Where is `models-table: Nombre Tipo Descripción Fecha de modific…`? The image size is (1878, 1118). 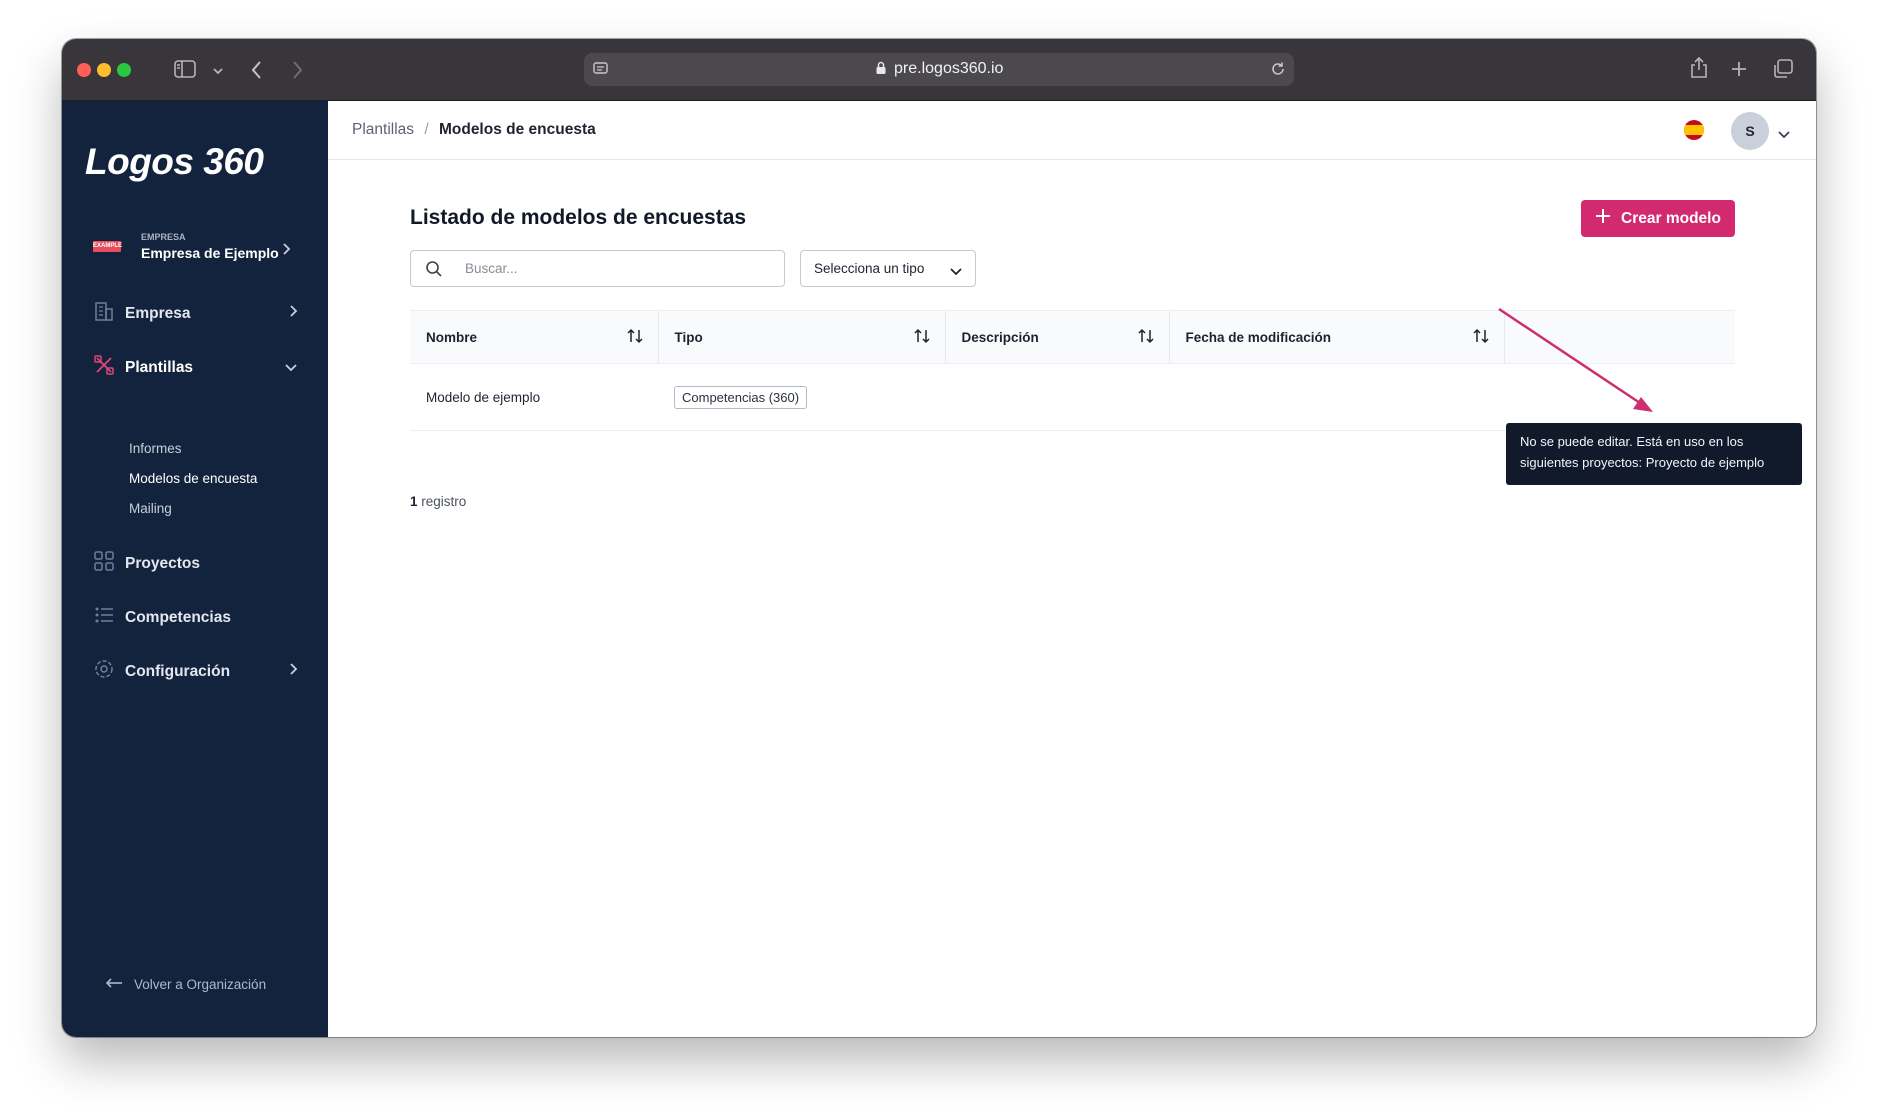 models-table: Nombre Tipo Descripción Fecha de modific… is located at coordinates (1072, 370).